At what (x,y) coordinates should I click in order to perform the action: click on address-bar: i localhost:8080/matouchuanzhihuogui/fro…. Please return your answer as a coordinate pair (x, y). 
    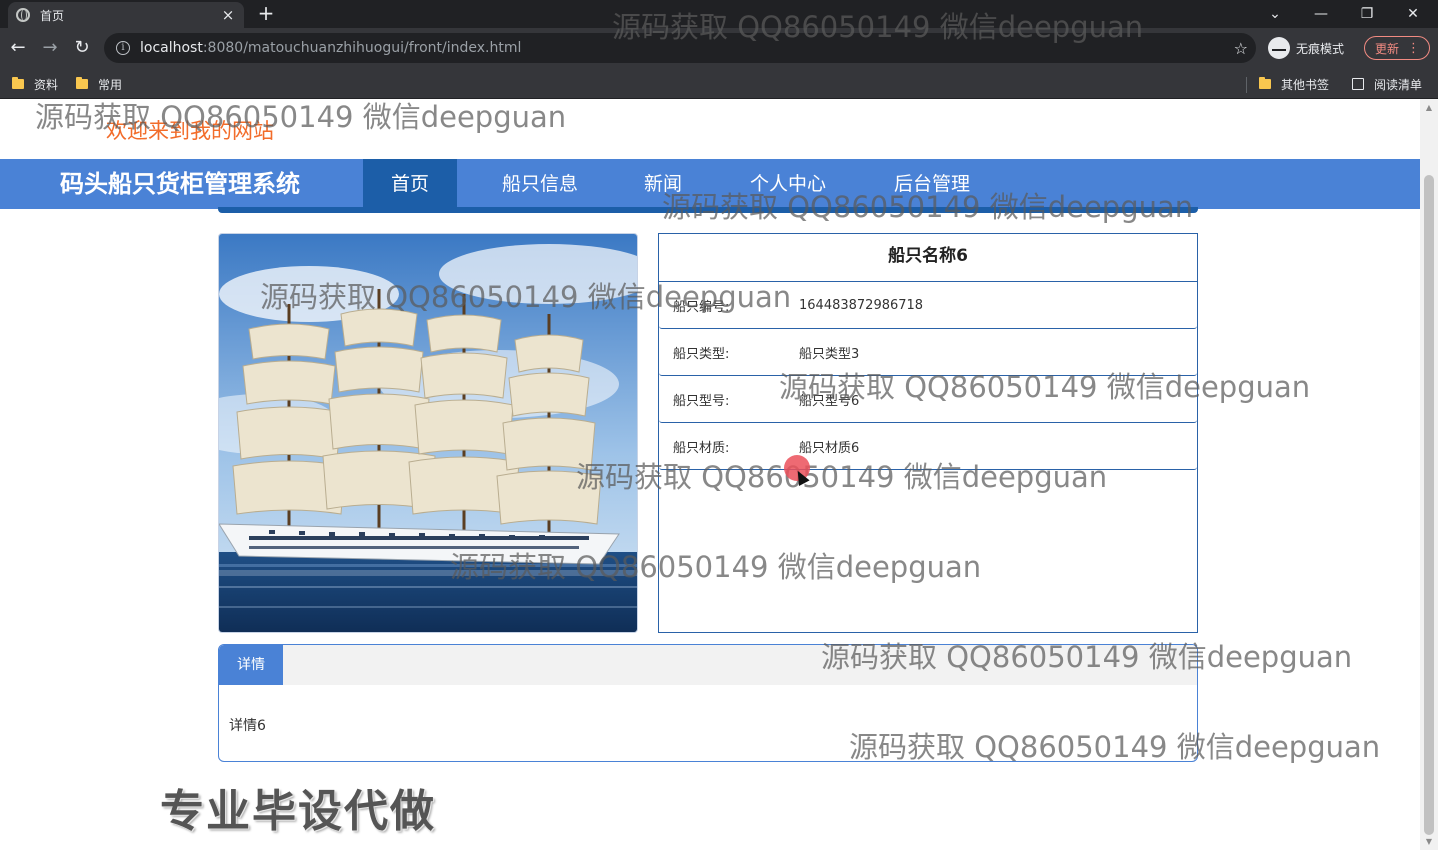
    Looking at the image, I should click on (680, 48).